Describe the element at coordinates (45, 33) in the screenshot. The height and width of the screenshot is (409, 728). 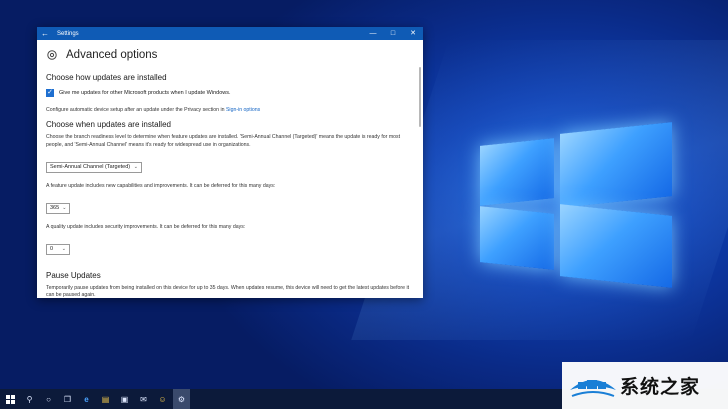
I see `back-arrow-icon: ←` at that location.